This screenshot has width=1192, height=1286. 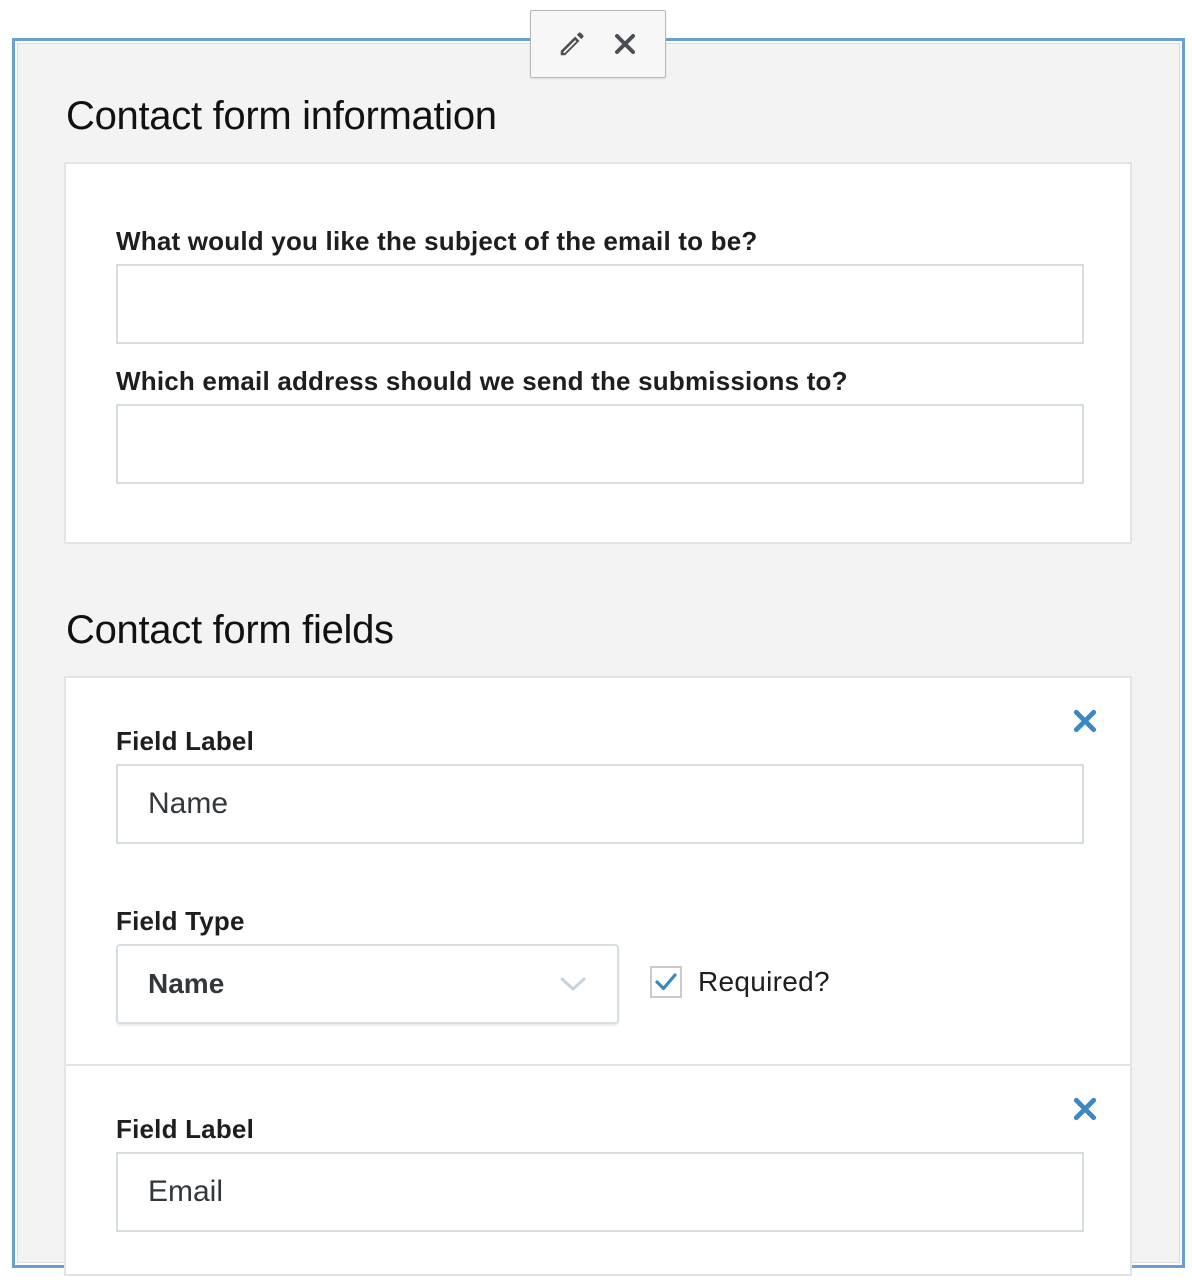 What do you see at coordinates (600, 304) in the screenshot?
I see `subject-input` at bounding box center [600, 304].